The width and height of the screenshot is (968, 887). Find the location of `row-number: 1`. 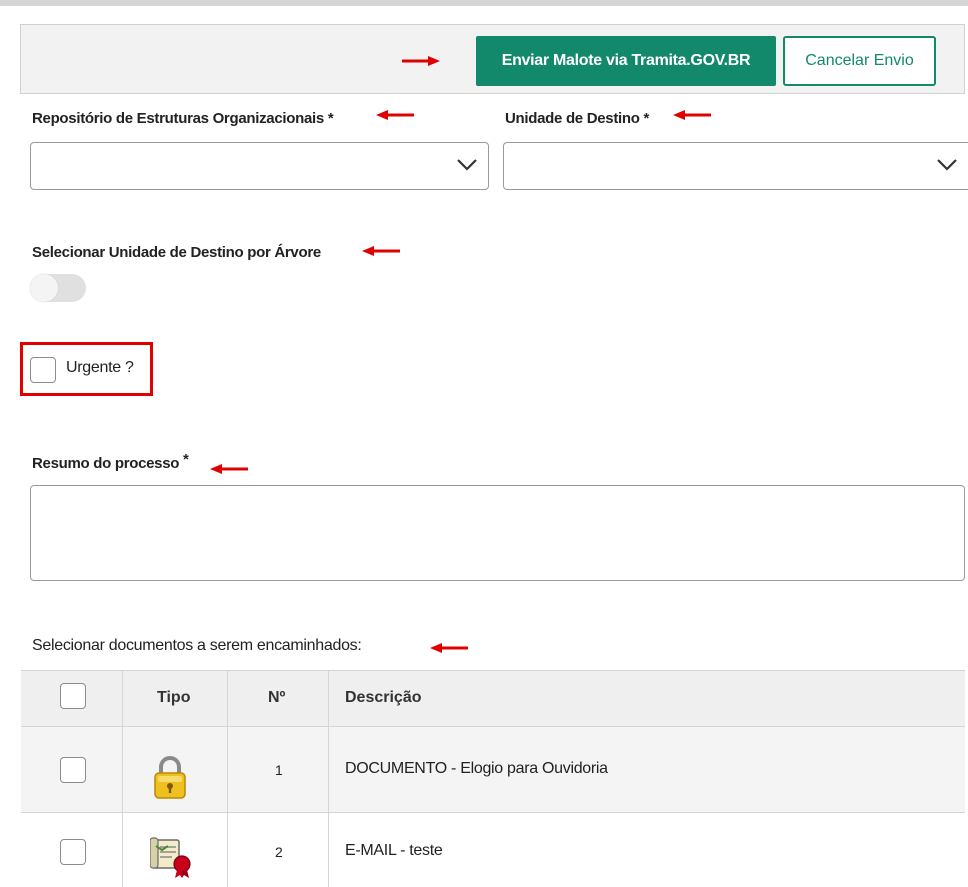

row-number: 1 is located at coordinates (279, 770).